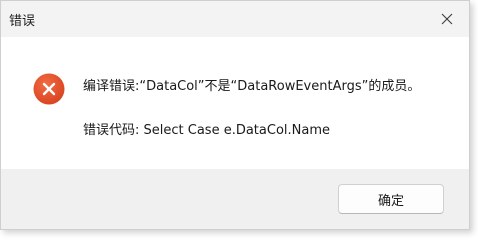  Describe the element at coordinates (49, 89) in the screenshot. I see `error-icon` at that location.